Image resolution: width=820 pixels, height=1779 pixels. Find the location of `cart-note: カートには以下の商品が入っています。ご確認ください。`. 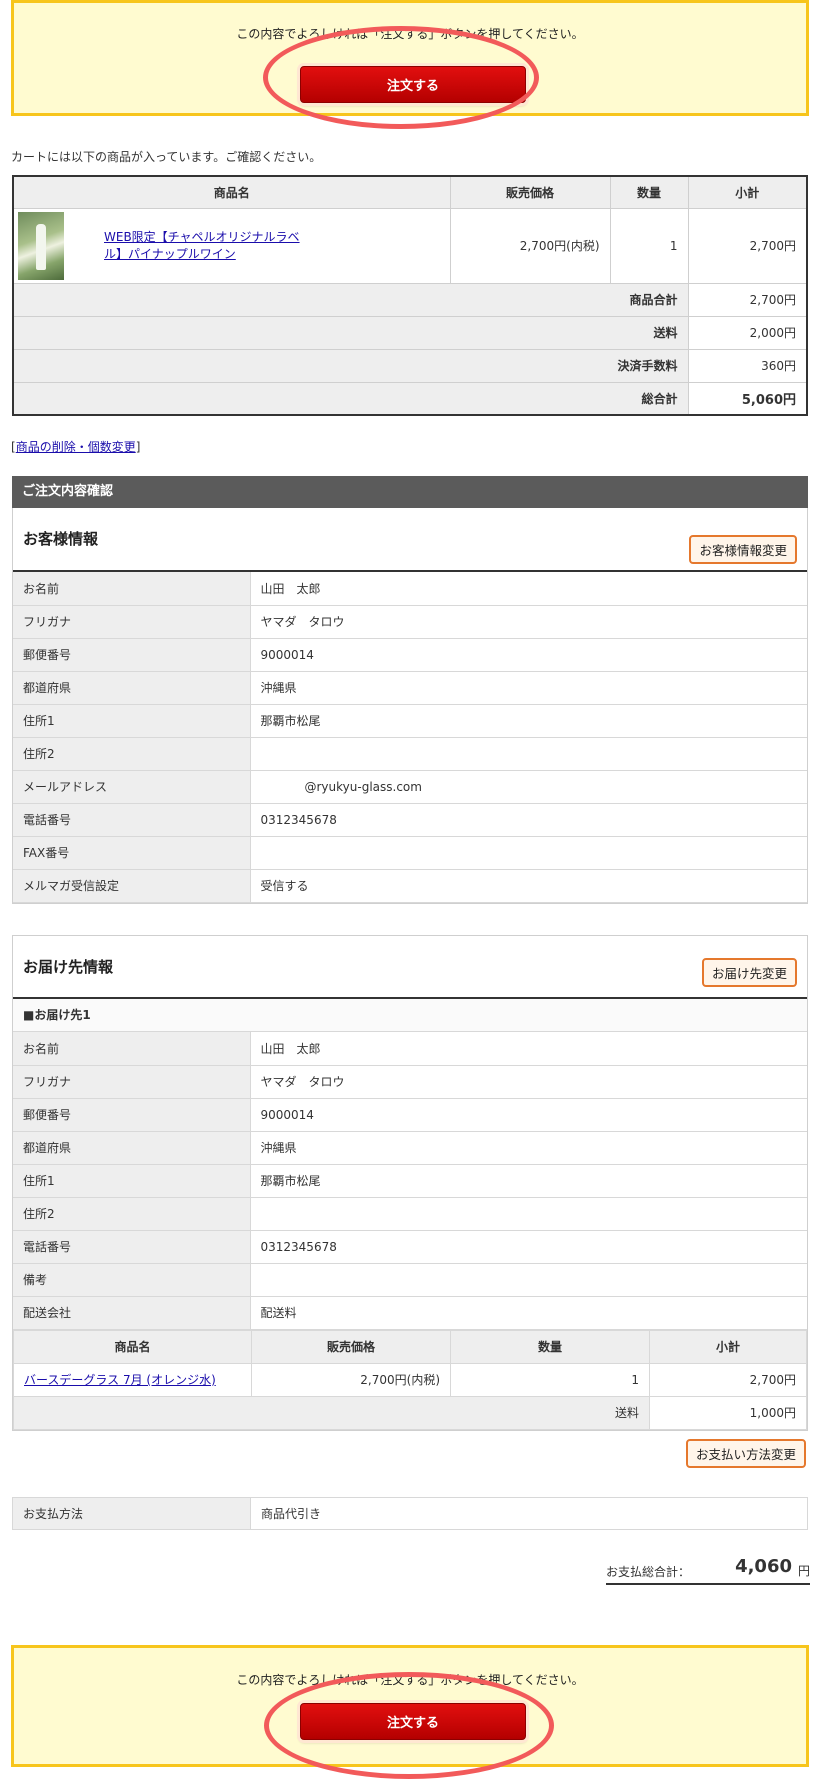

cart-note: カートには以下の商品が入っています。ご確認ください。 is located at coordinates (166, 157).